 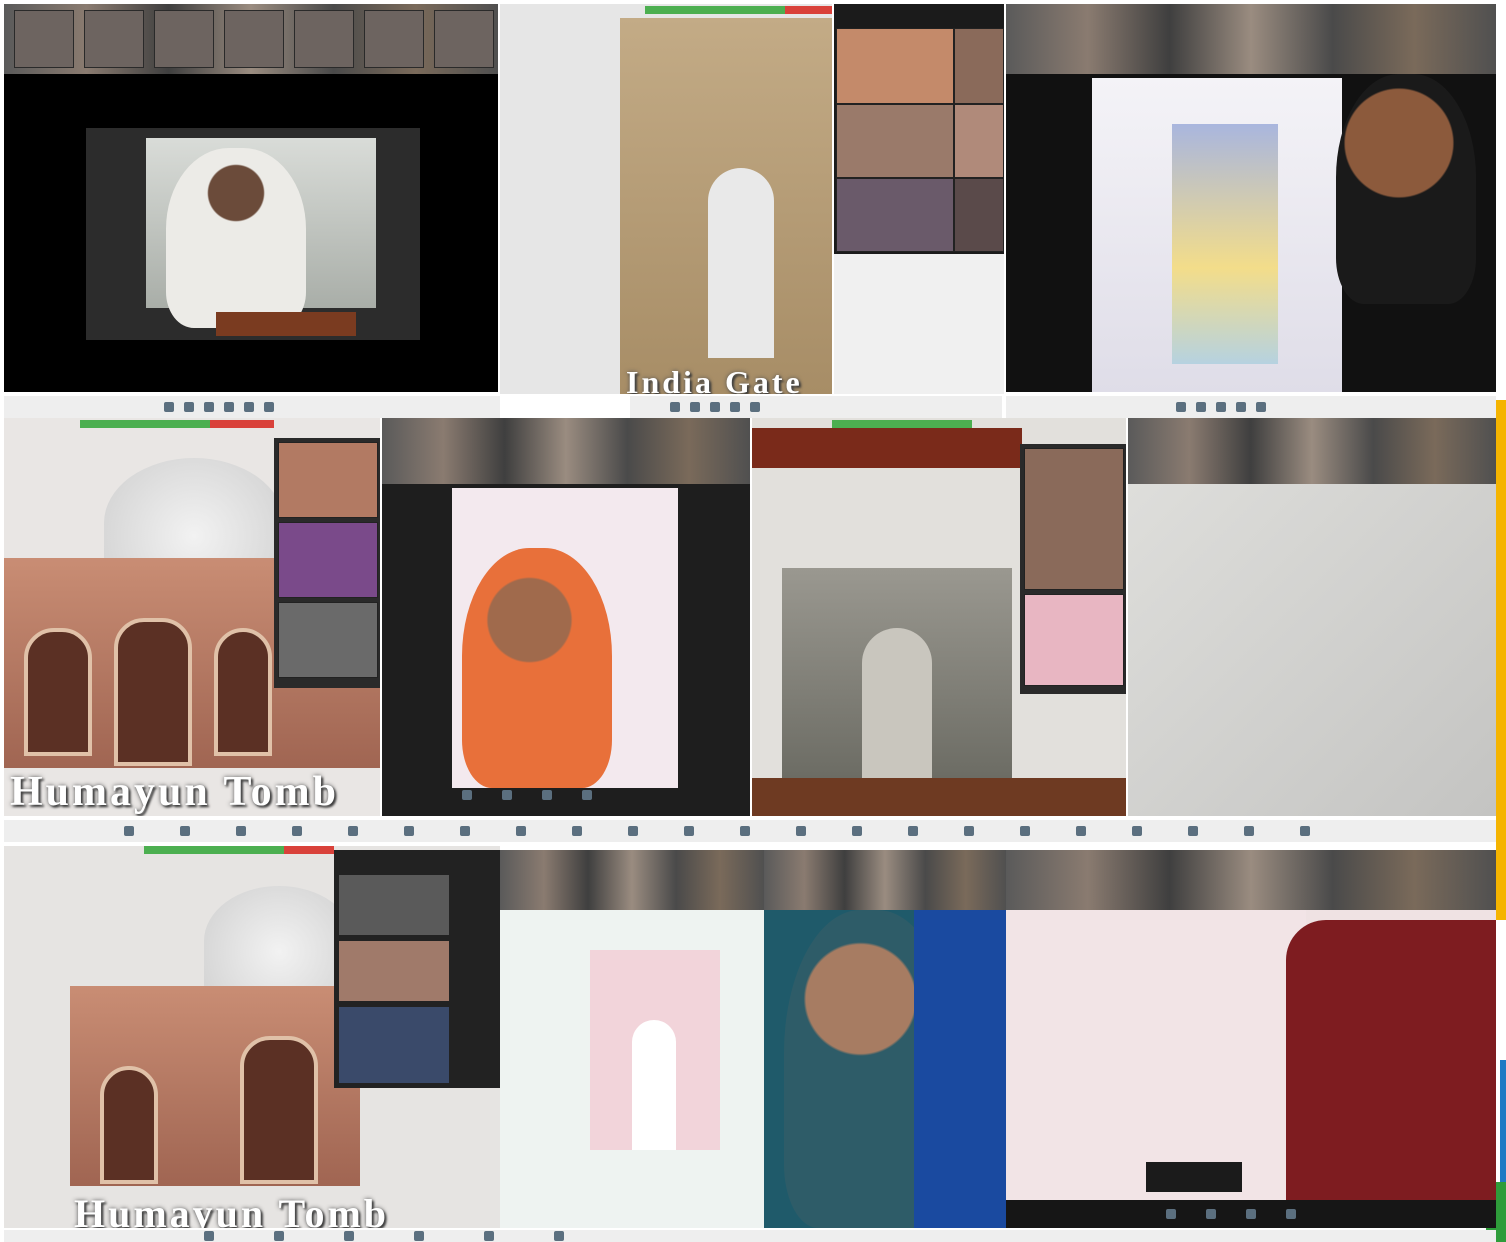 What do you see at coordinates (215, 1086) in the screenshot?
I see `humayun-tomb-image` at bounding box center [215, 1086].